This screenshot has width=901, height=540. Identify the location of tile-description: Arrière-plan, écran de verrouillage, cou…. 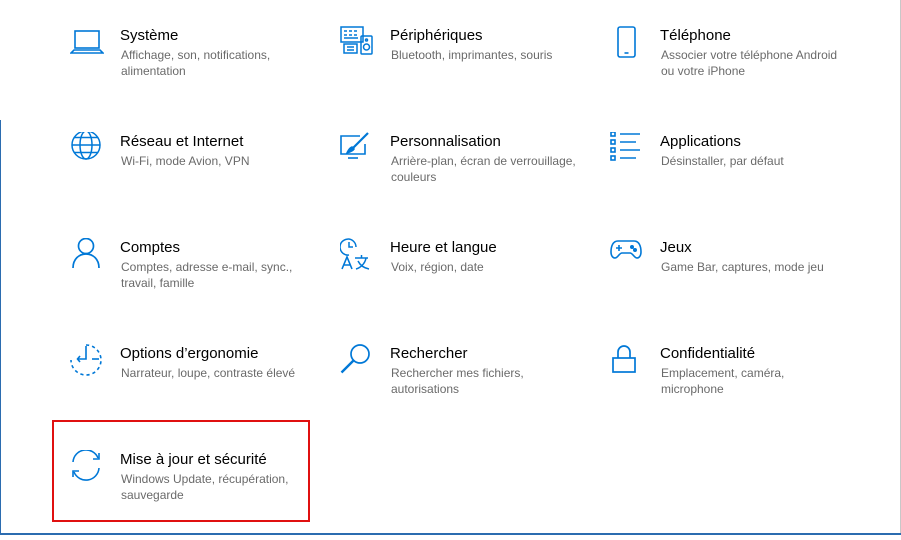
(483, 169).